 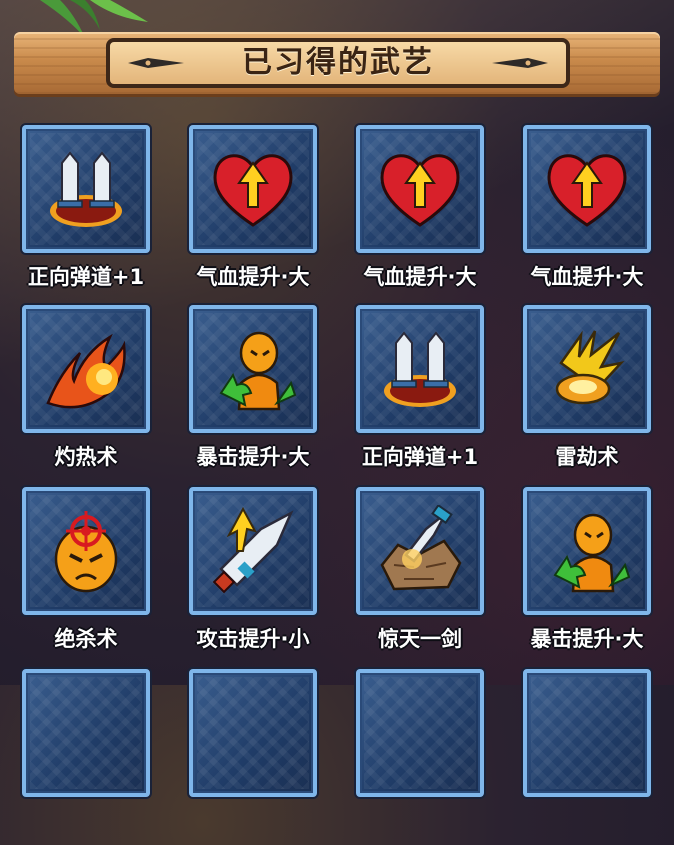 I want to click on skill-name: 灼热术, so click(x=86, y=457).